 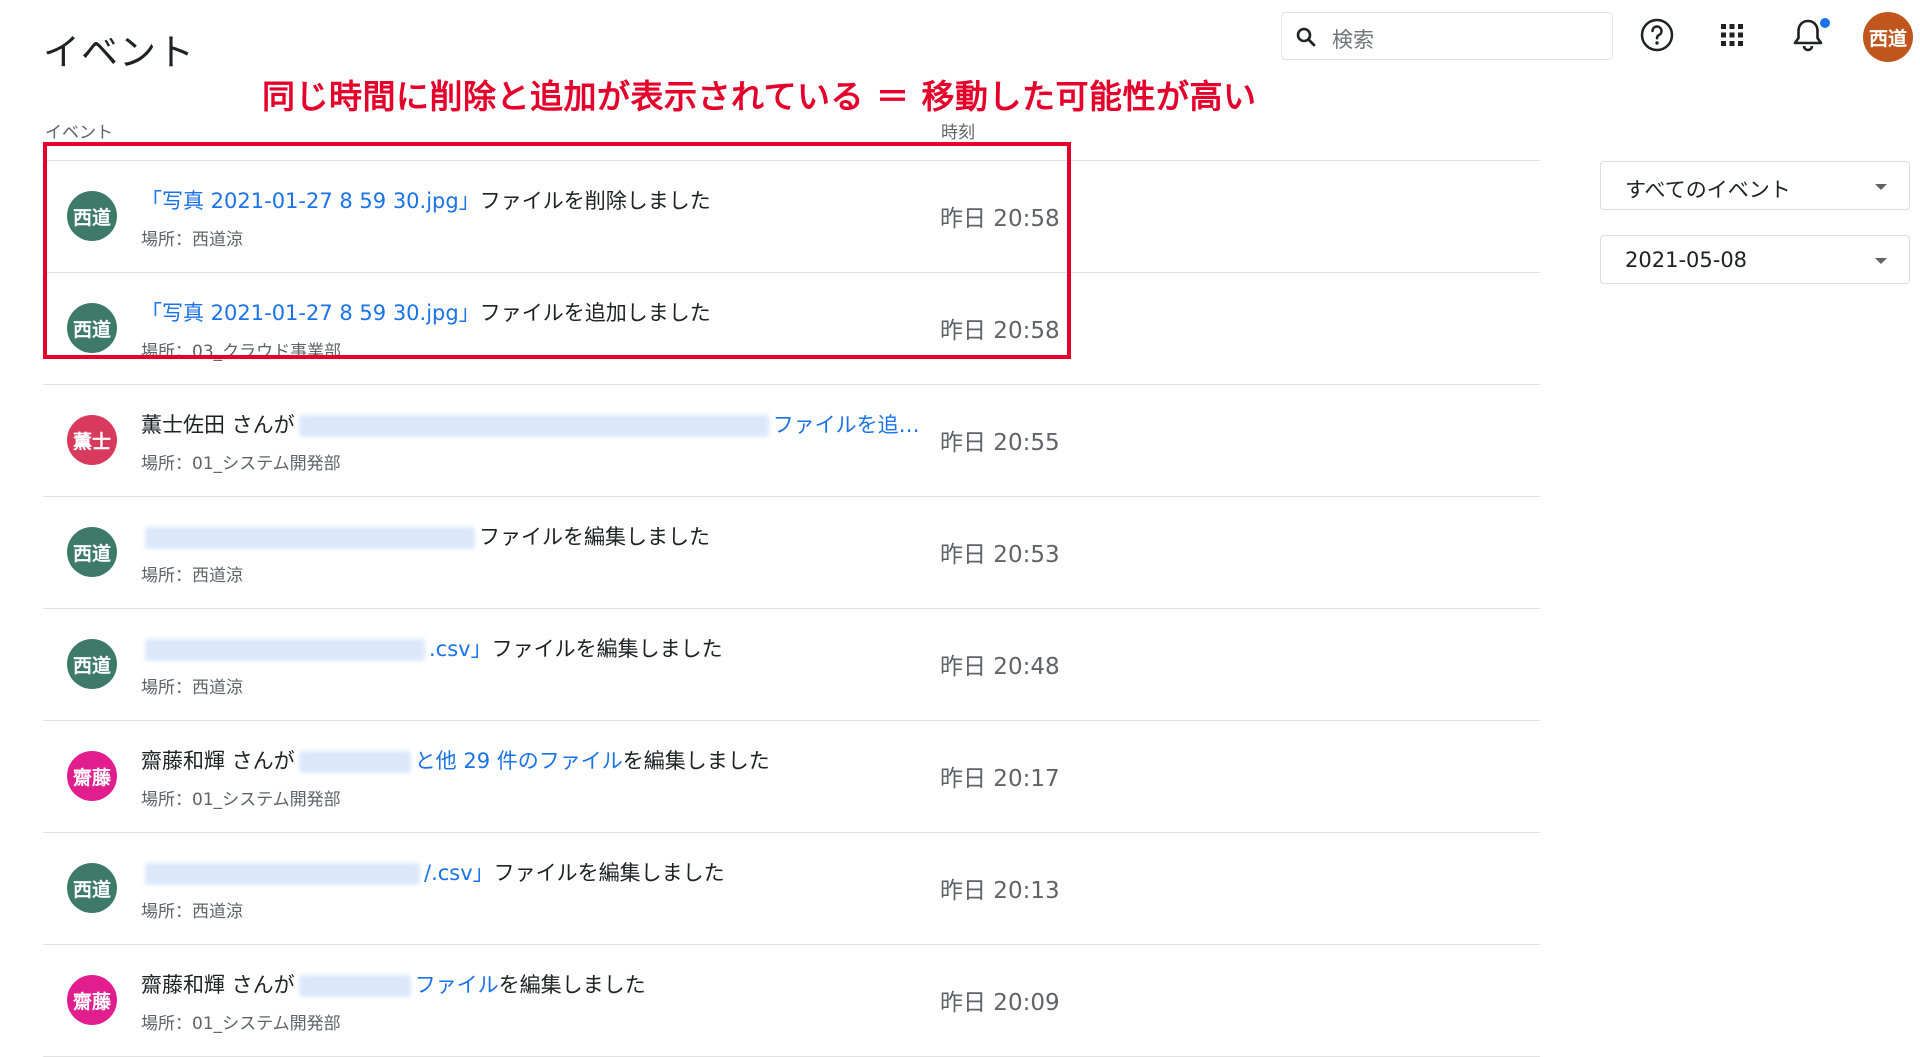 I want to click on search-box: 検索, so click(x=1447, y=36).